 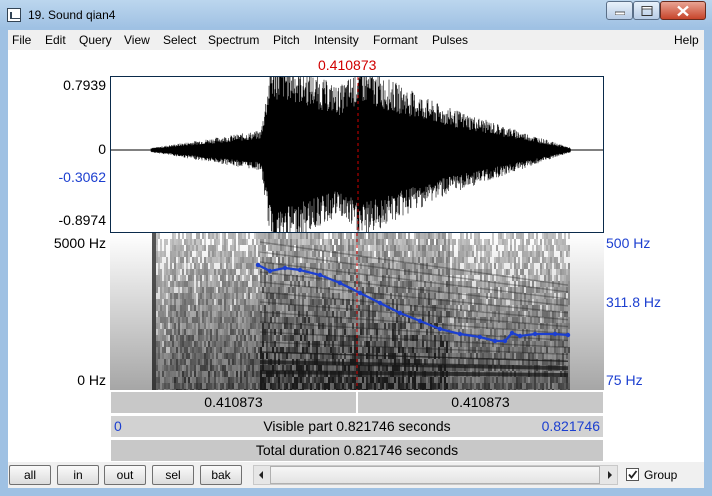 I want to click on menu-intensity: Intensity, so click(x=336, y=40).